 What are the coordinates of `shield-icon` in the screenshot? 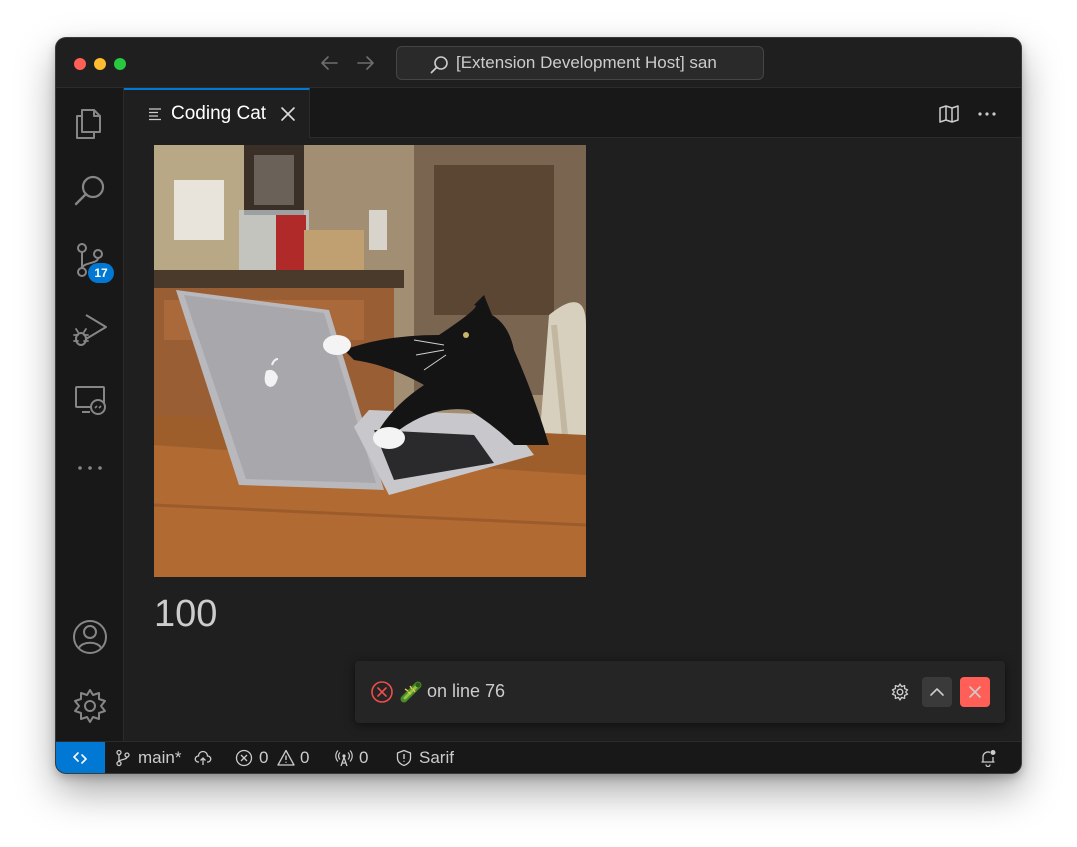 It's located at (404, 758).